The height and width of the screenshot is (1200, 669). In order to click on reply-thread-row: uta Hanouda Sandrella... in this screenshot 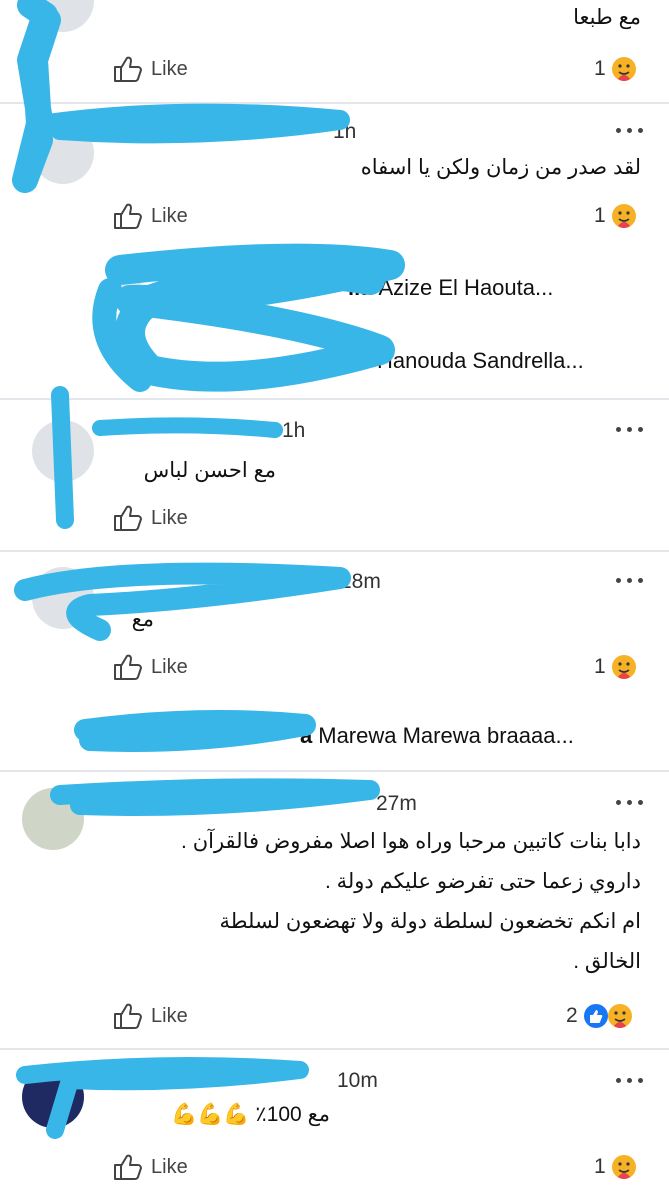, I will do `click(348, 361)`.